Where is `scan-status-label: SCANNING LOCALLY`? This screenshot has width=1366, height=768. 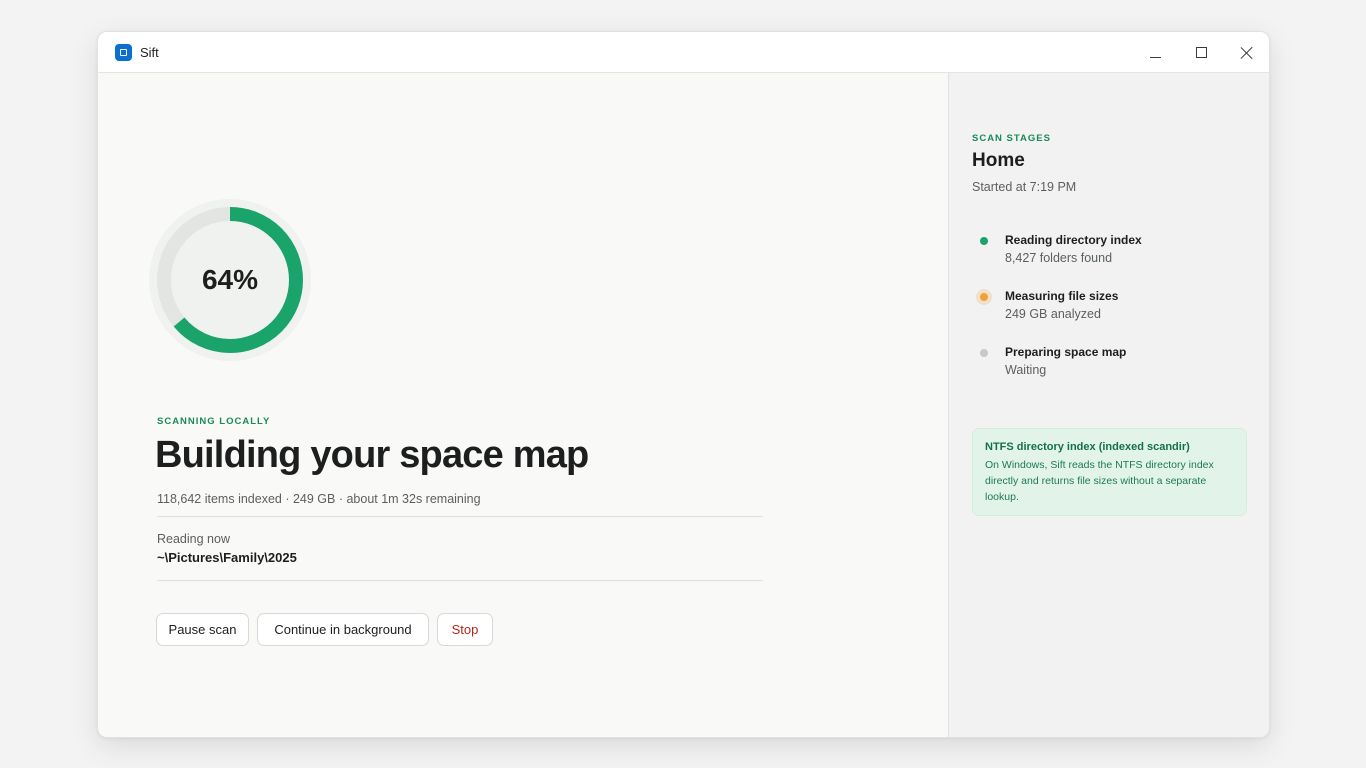
scan-status-label: SCANNING LOCALLY is located at coordinates (214, 421).